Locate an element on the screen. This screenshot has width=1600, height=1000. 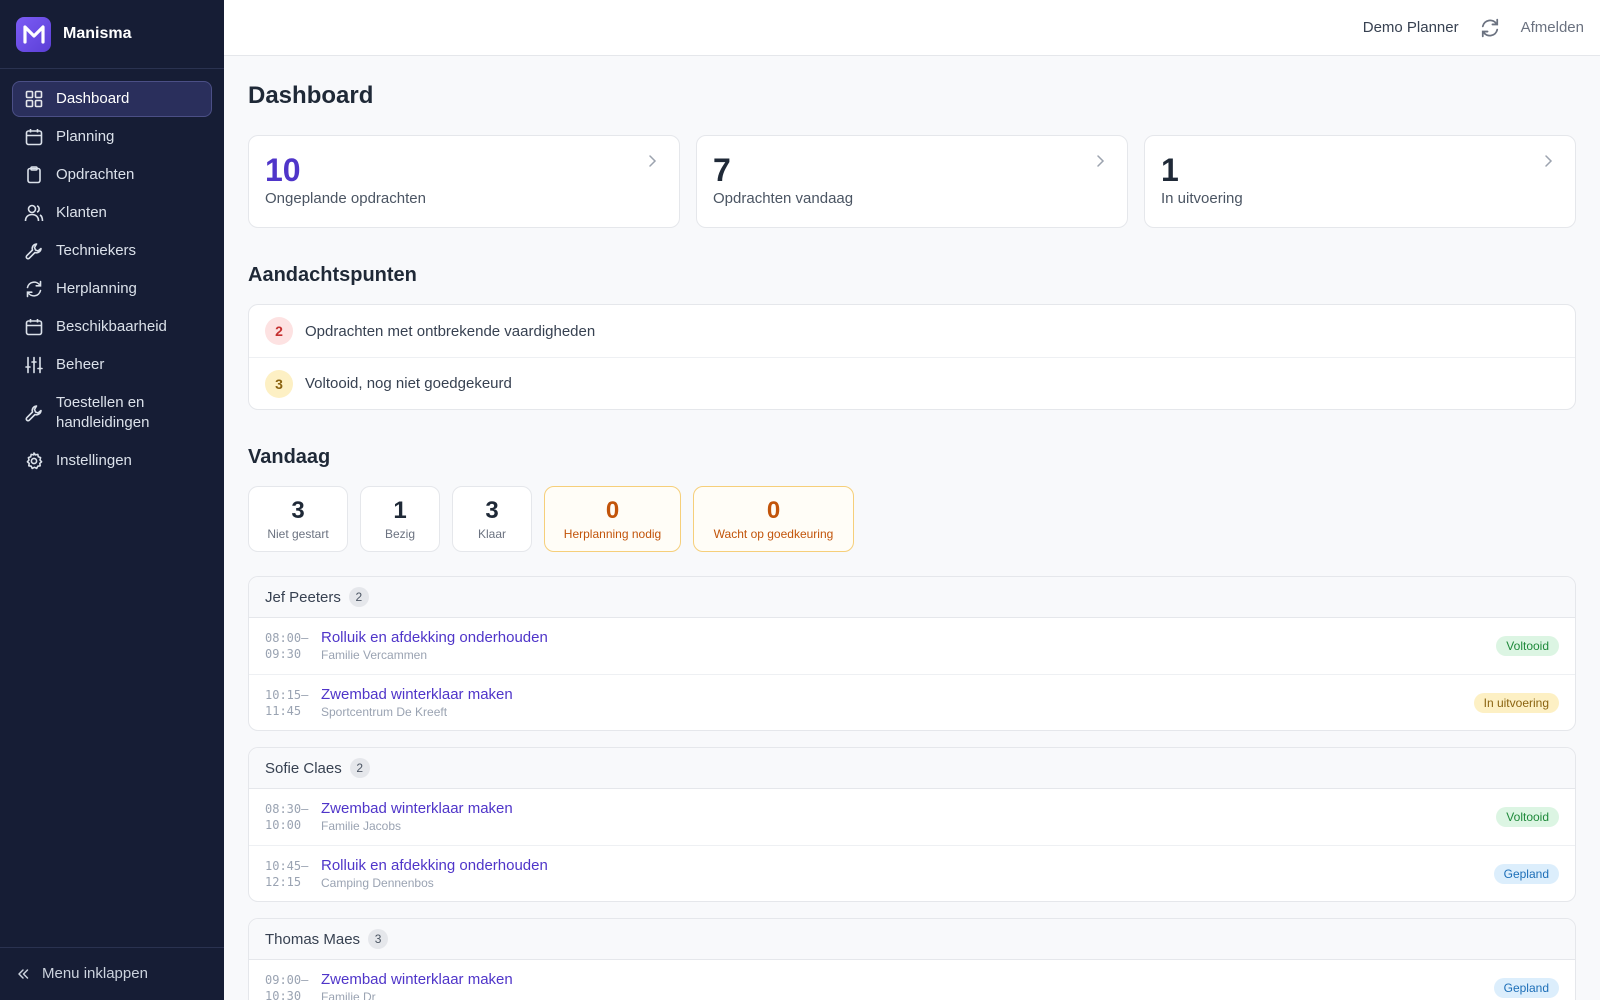
job-time: 08:00– 09:30 is located at coordinates (293, 646).